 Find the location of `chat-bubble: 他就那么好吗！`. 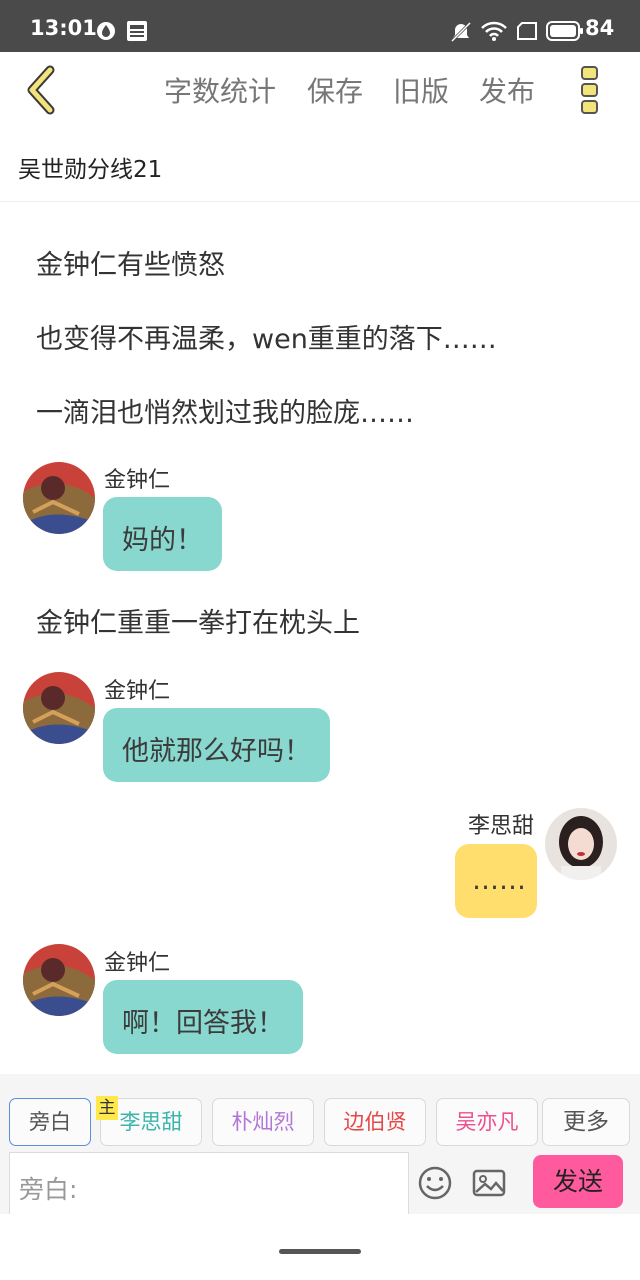

chat-bubble: 他就那么好吗！ is located at coordinates (216, 745).